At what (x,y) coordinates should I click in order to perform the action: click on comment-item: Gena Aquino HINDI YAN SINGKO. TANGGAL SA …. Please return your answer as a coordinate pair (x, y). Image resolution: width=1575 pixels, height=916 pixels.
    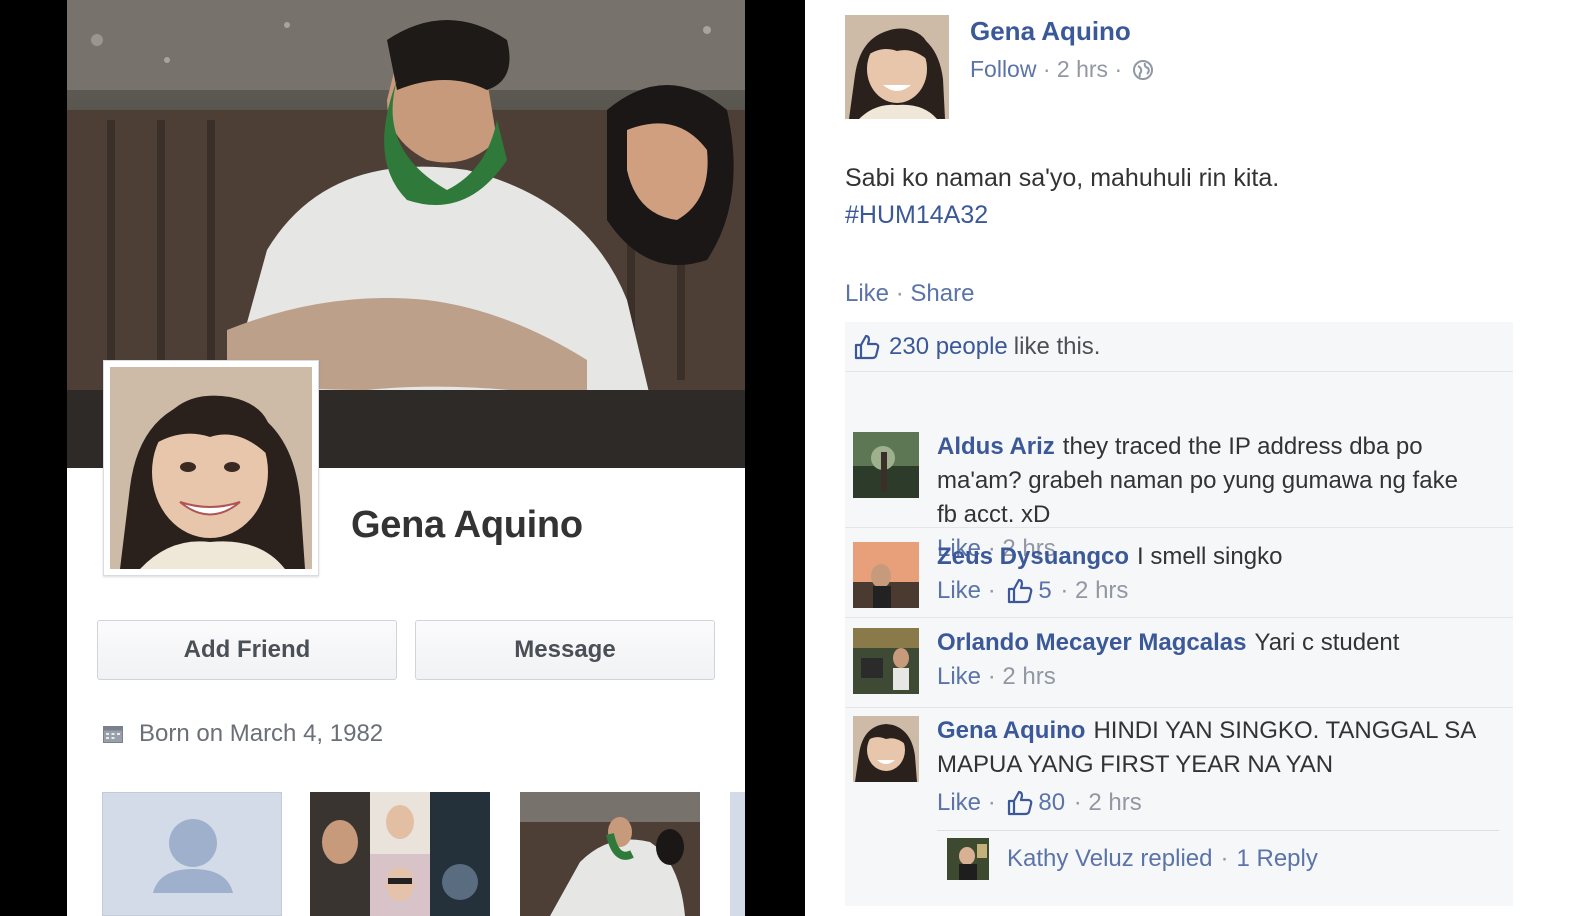
    Looking at the image, I should click on (1179, 807).